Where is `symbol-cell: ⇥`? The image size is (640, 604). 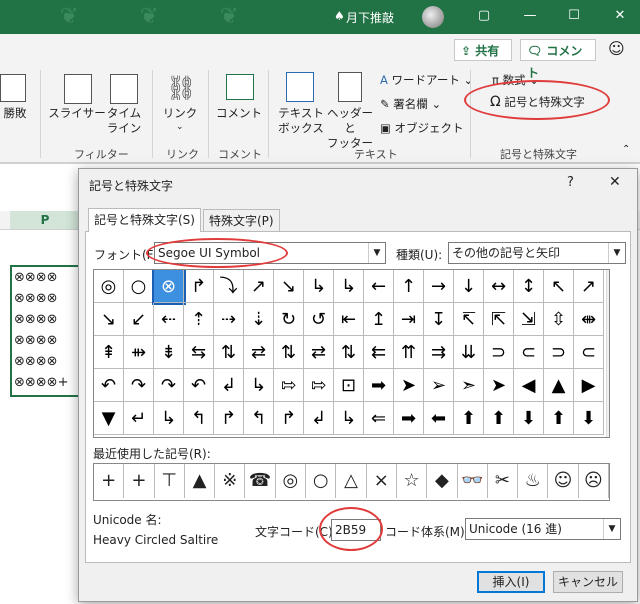
symbol-cell: ⇥ is located at coordinates (409, 319).